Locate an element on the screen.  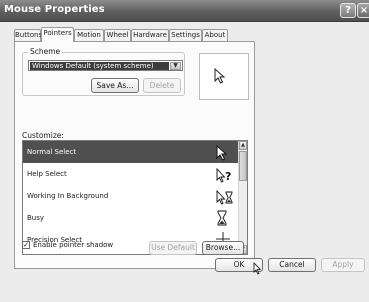
list-item: Working In Background is located at coordinates (131, 196).